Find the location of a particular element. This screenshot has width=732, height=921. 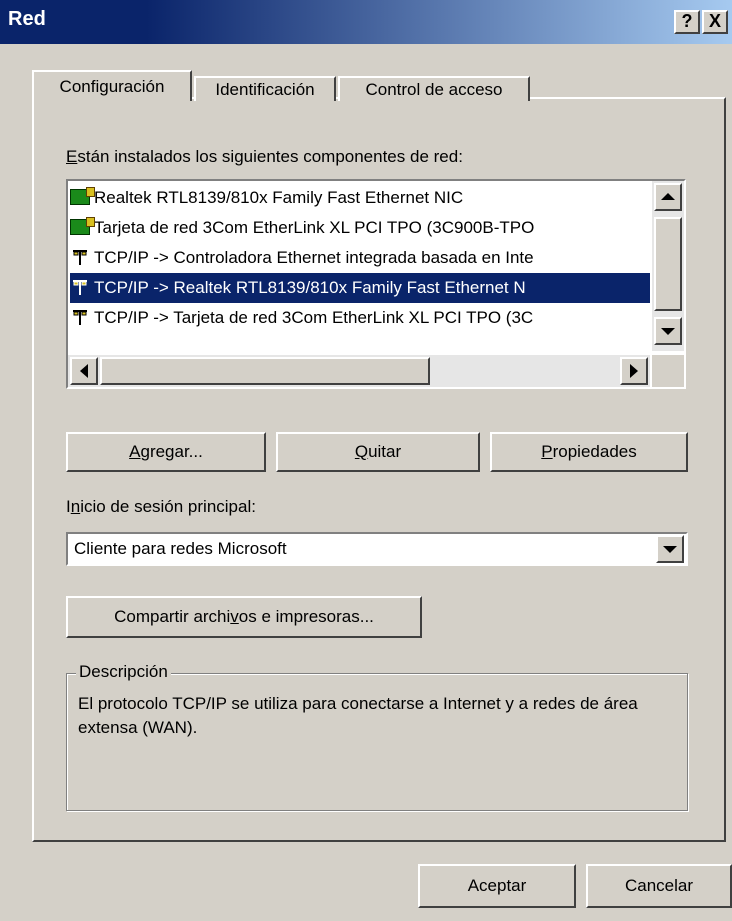

tab-control-de-acceso: Control de acceso is located at coordinates (434, 88).